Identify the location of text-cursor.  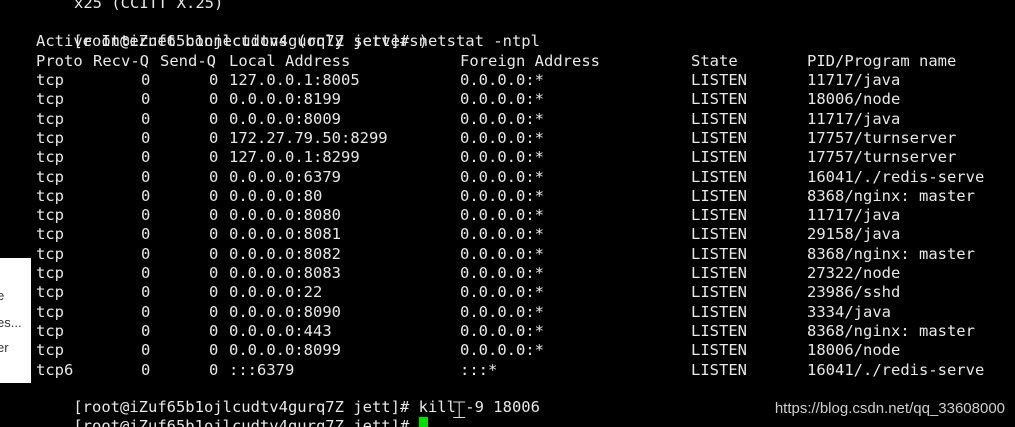
(423, 422).